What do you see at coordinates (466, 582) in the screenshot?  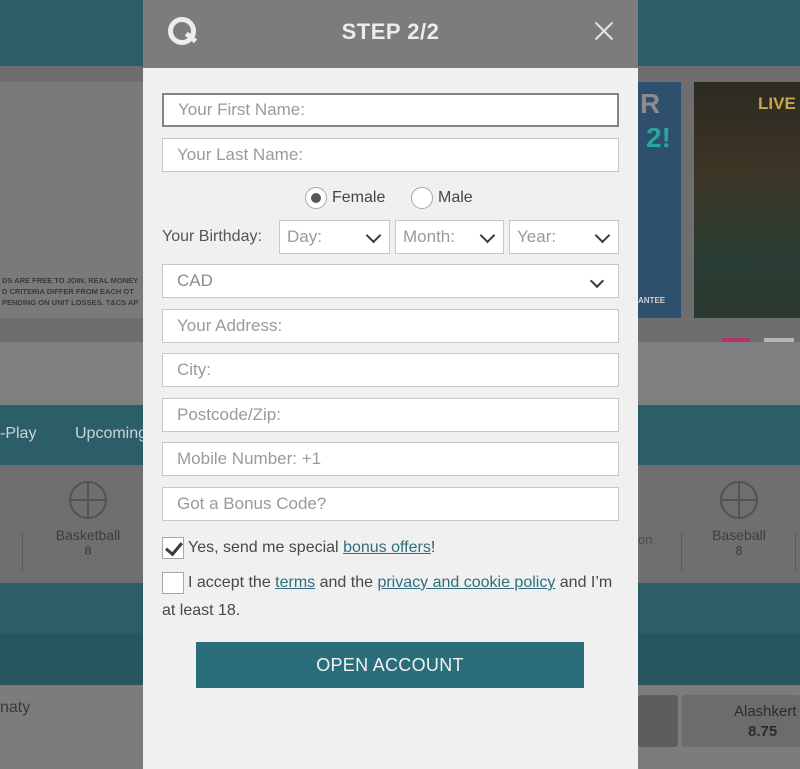 I see `privacy-policy-link: privacy and cookie policy` at bounding box center [466, 582].